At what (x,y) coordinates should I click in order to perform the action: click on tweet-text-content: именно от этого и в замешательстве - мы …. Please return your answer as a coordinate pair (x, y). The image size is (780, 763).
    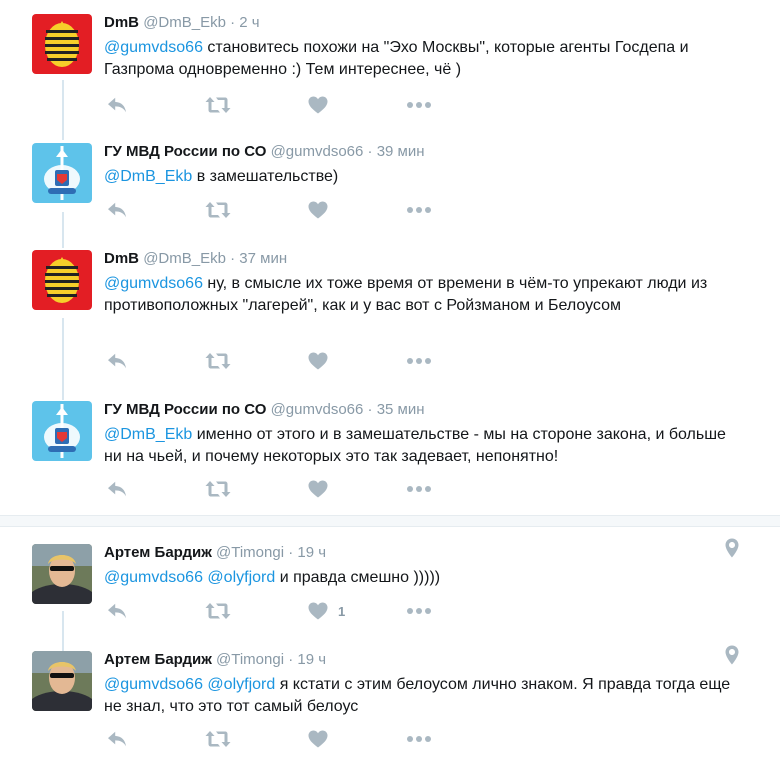
    Looking at the image, I should click on (415, 445).